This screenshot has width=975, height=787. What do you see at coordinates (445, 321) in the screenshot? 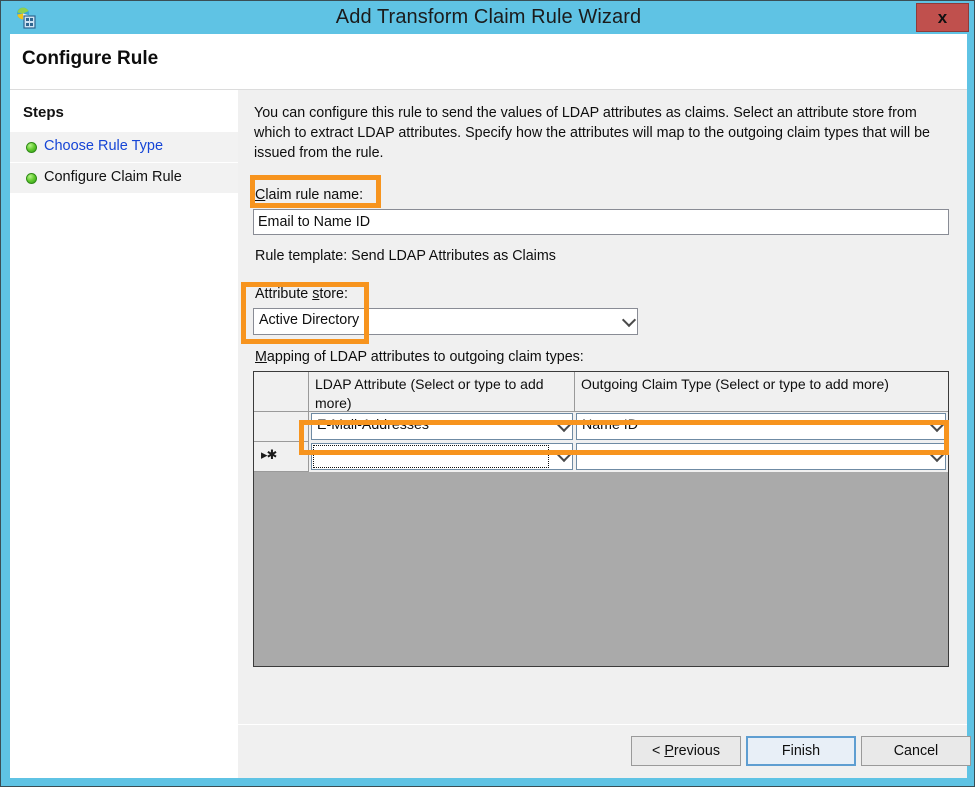
I see `attribute-store-combobox: Active Directory` at bounding box center [445, 321].